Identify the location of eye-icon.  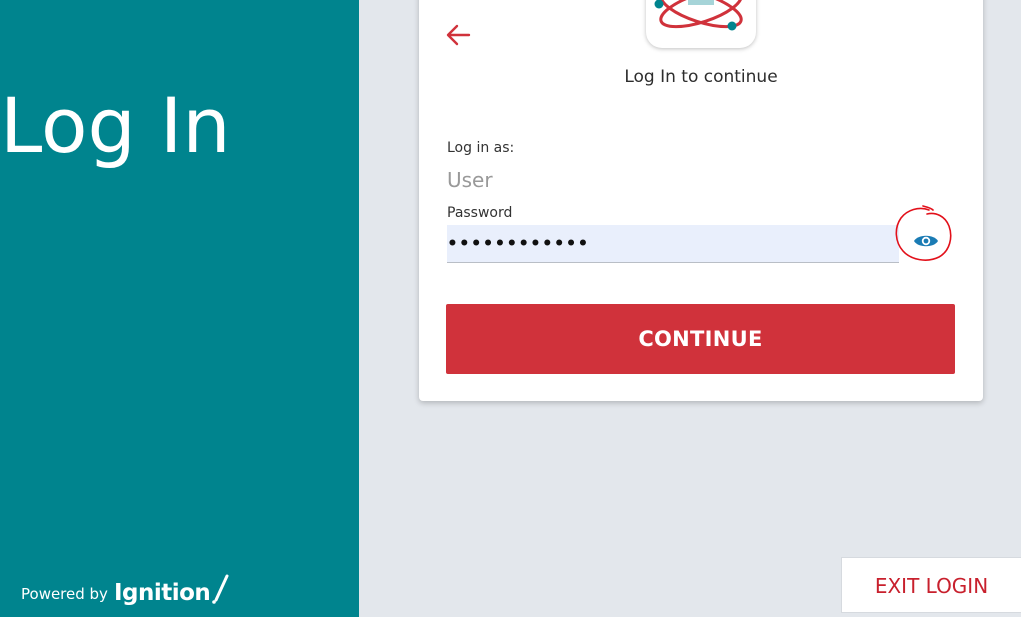
(926, 241).